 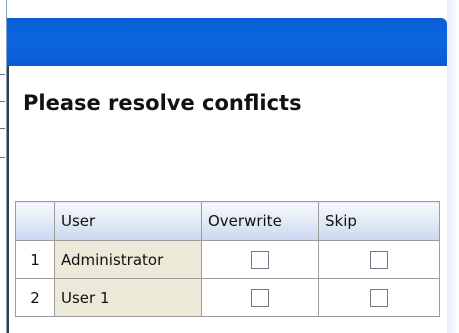 I want to click on column-header-skip: Skip, so click(x=379, y=221).